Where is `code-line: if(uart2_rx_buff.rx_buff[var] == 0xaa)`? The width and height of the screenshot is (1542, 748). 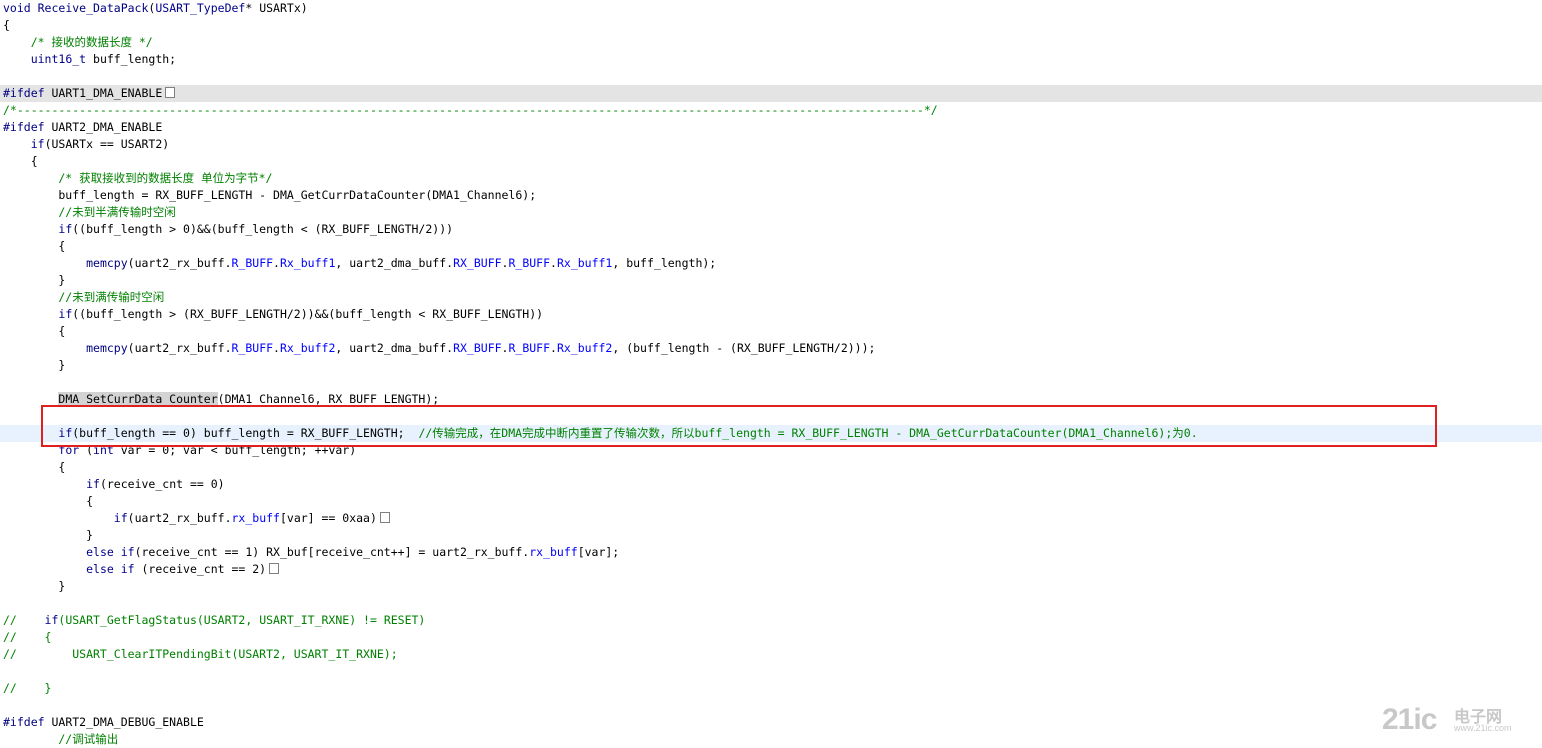
code-line: if(uart2_rx_buff.rx_buff[var] == 0xaa) is located at coordinates (771, 518).